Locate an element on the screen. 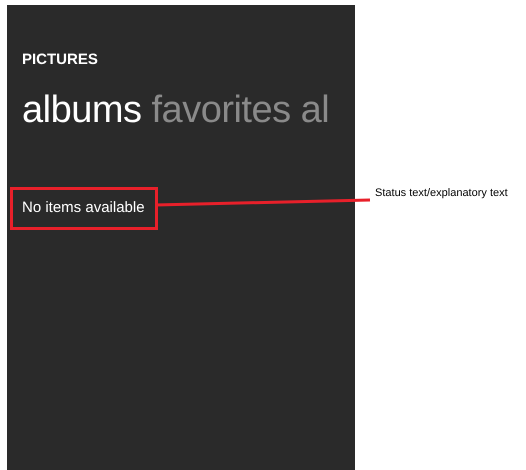 The height and width of the screenshot is (470, 526). pivot-tab: albums is located at coordinates (82, 110).